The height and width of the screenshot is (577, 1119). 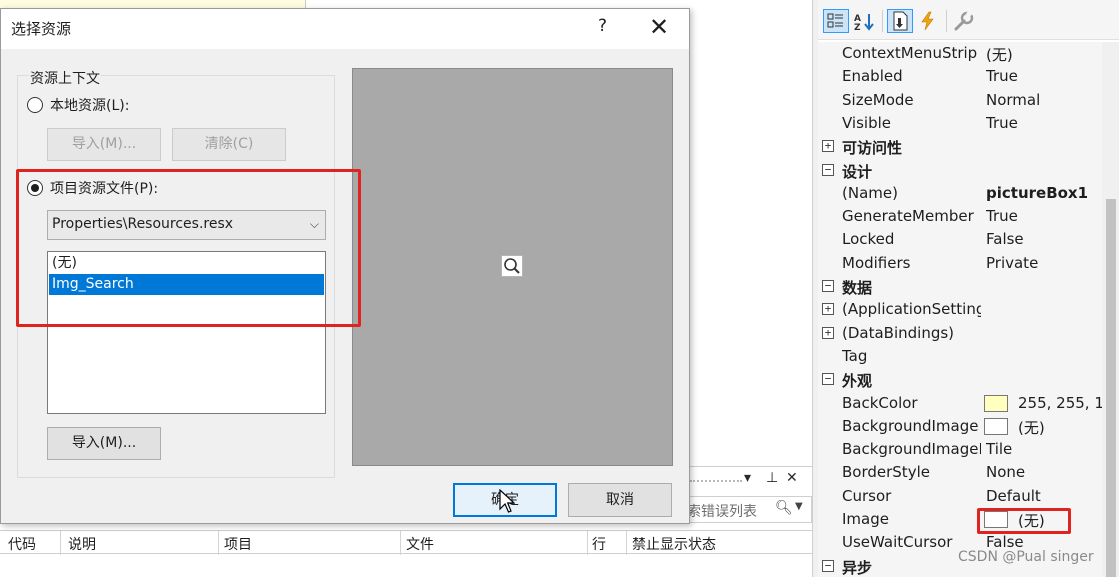 I want to click on property-category: + 可访问性, so click(x=960, y=146).